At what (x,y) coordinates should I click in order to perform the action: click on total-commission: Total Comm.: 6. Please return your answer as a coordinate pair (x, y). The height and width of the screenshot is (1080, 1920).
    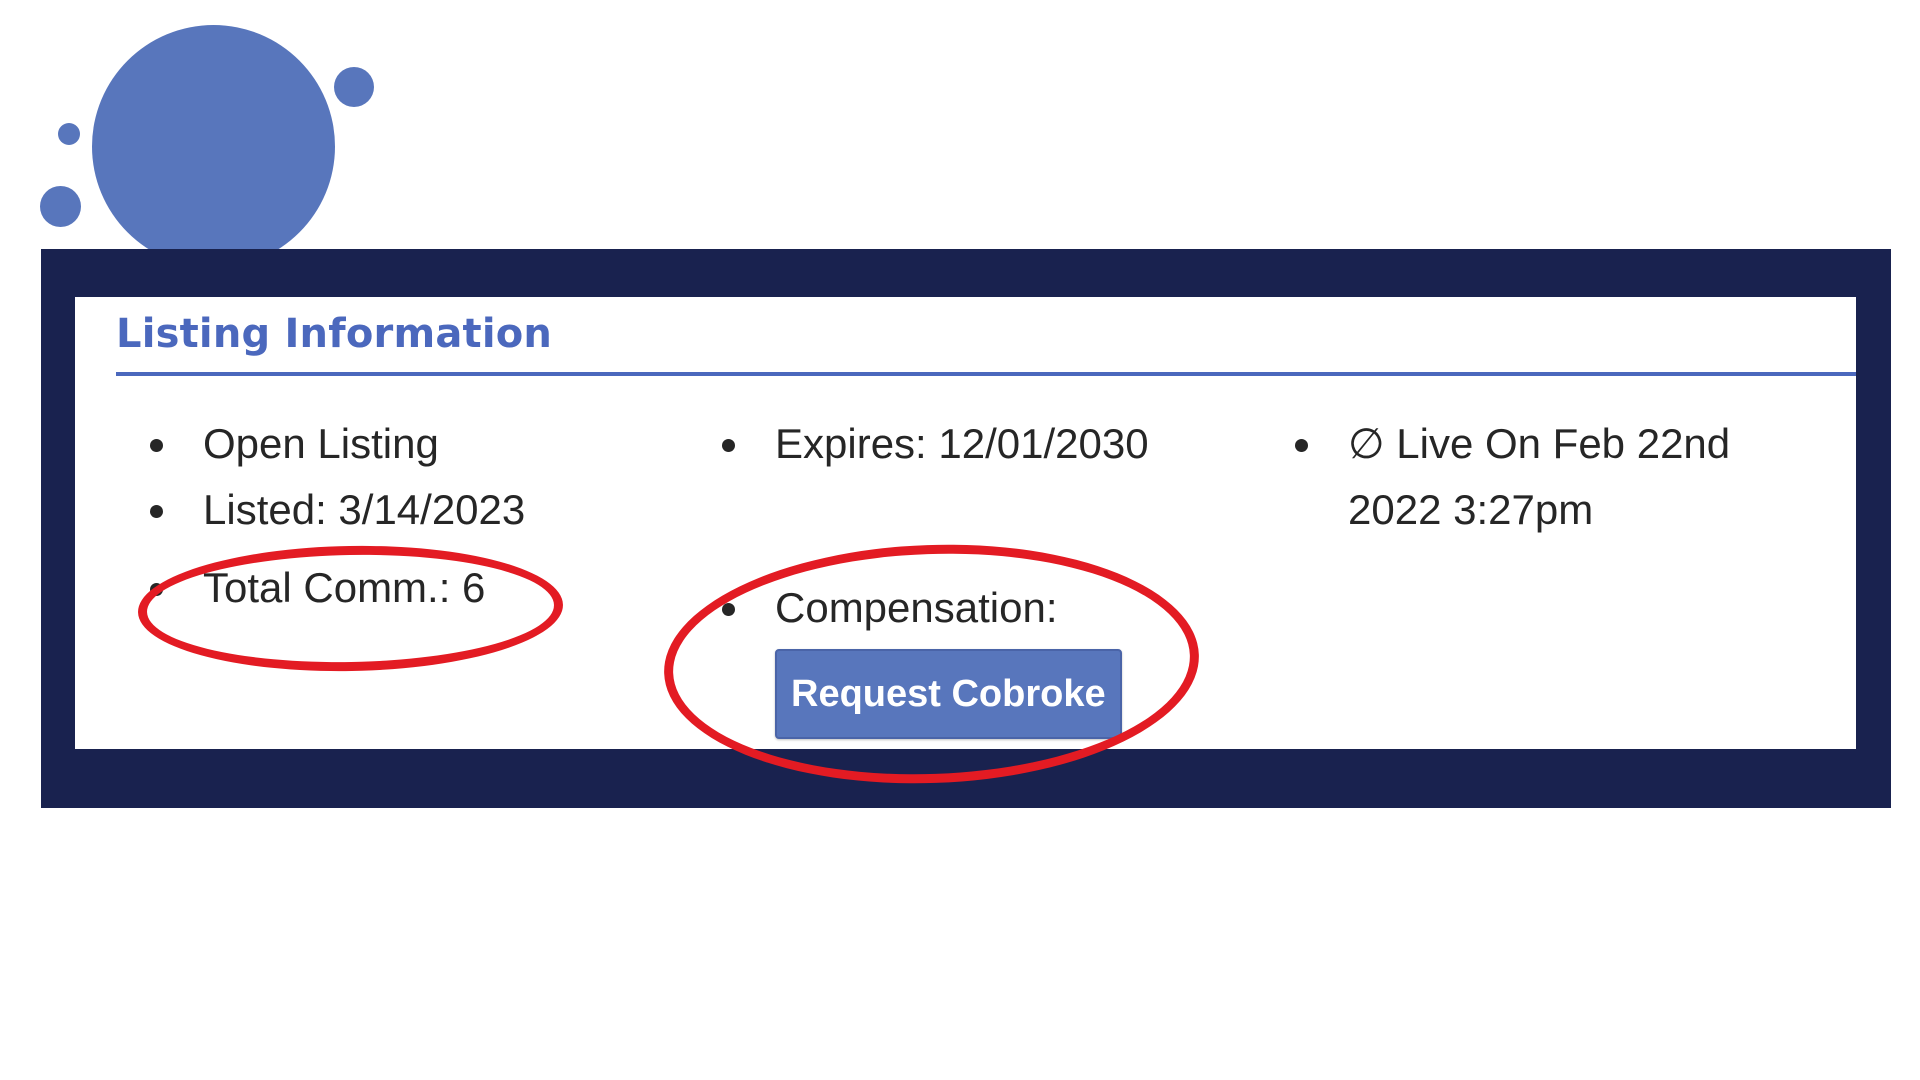
    Looking at the image, I should click on (390, 588).